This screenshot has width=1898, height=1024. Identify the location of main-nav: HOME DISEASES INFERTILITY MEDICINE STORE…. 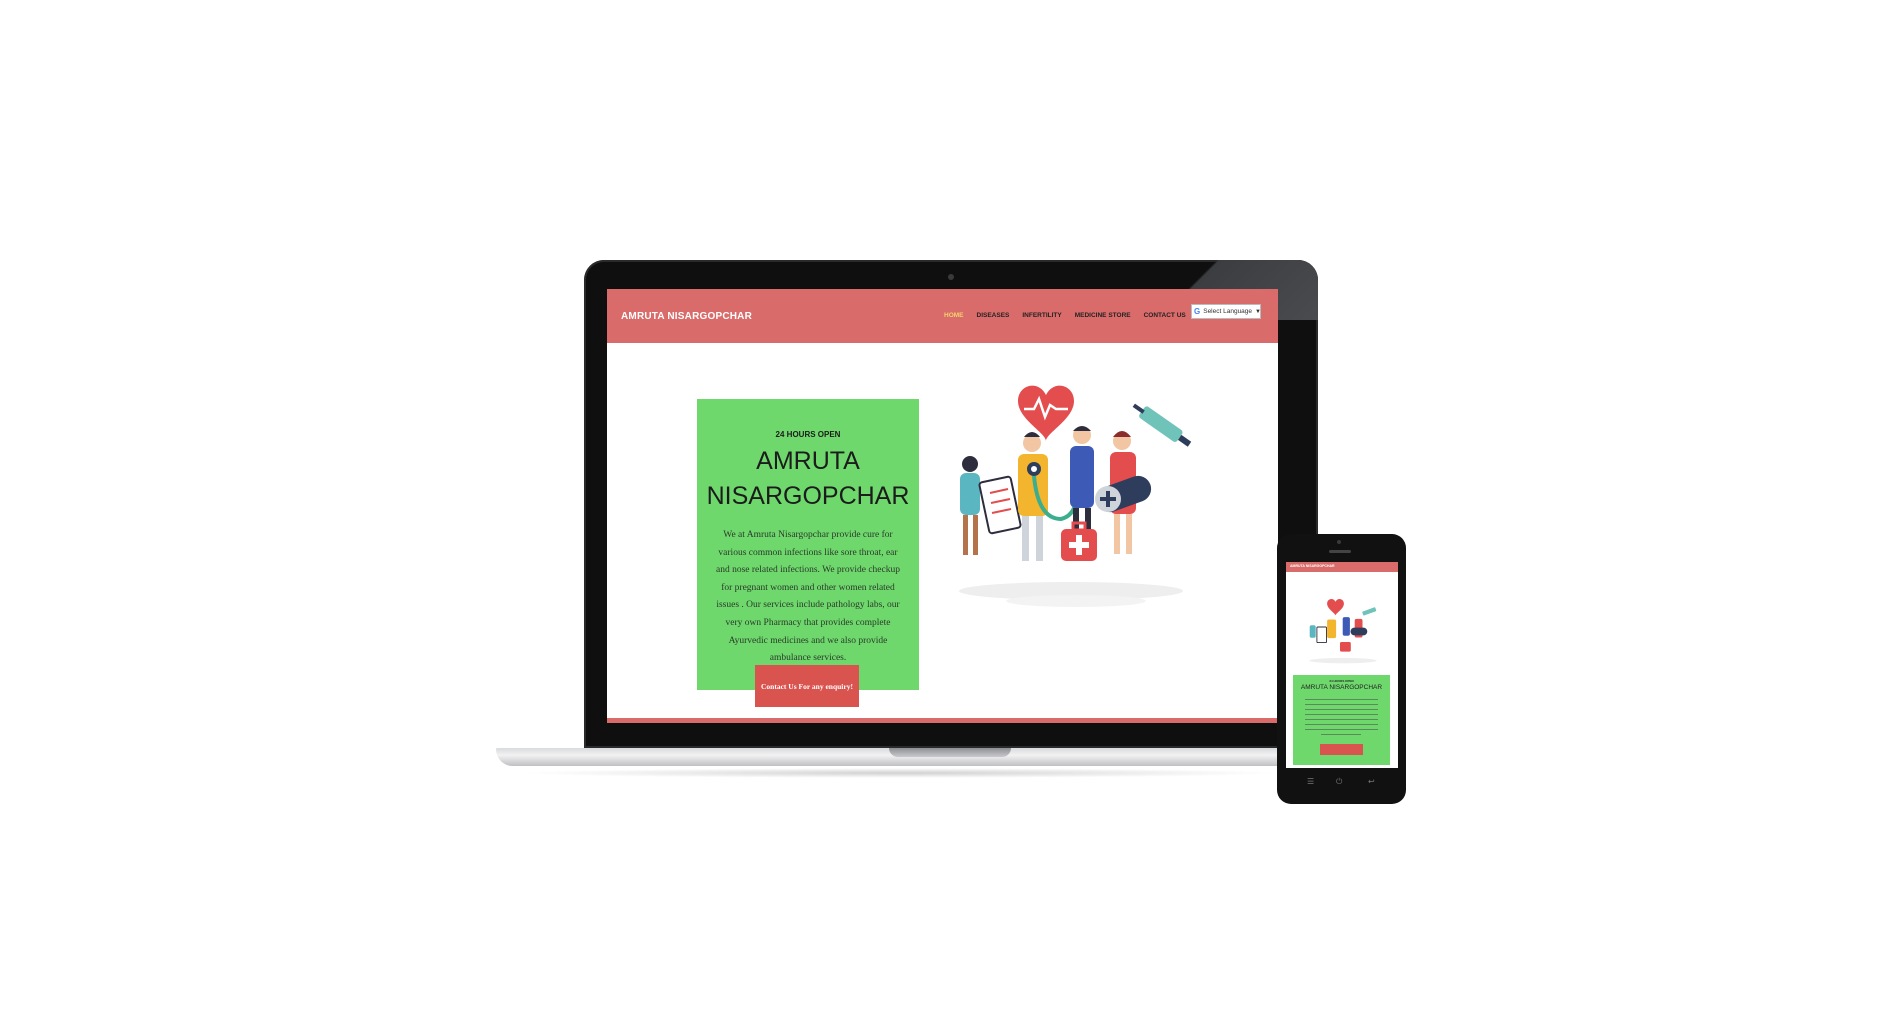
(1065, 315).